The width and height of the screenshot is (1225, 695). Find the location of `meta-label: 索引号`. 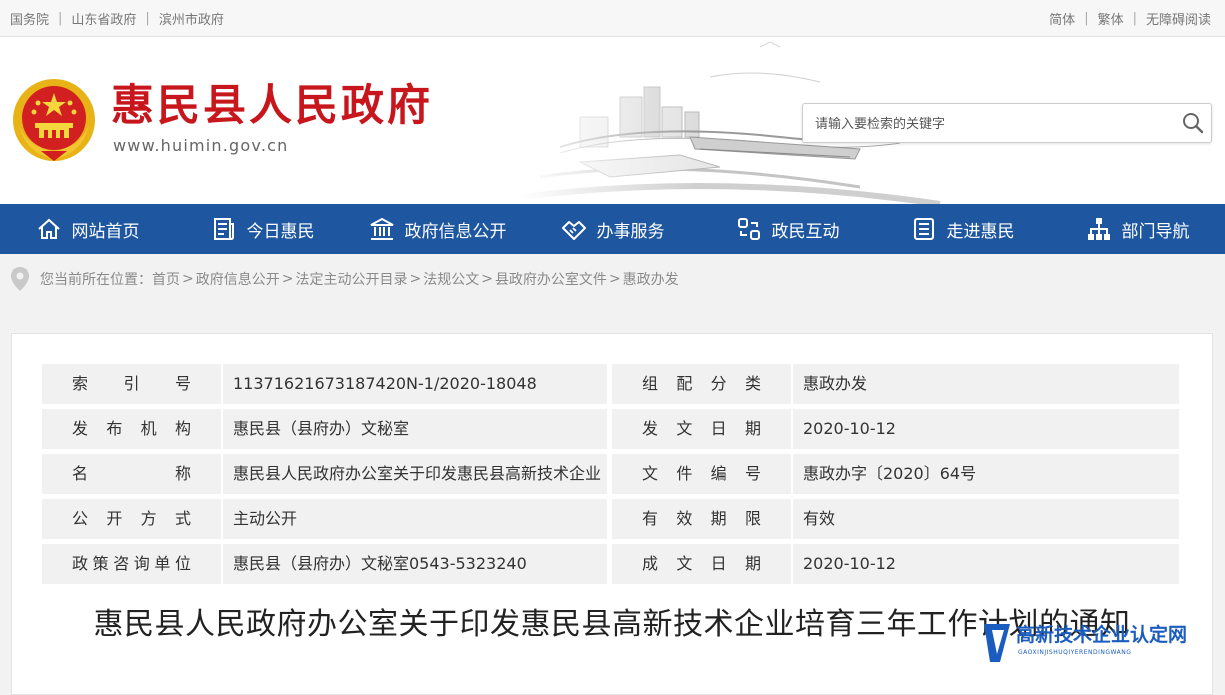

meta-label: 索引号 is located at coordinates (131, 384).